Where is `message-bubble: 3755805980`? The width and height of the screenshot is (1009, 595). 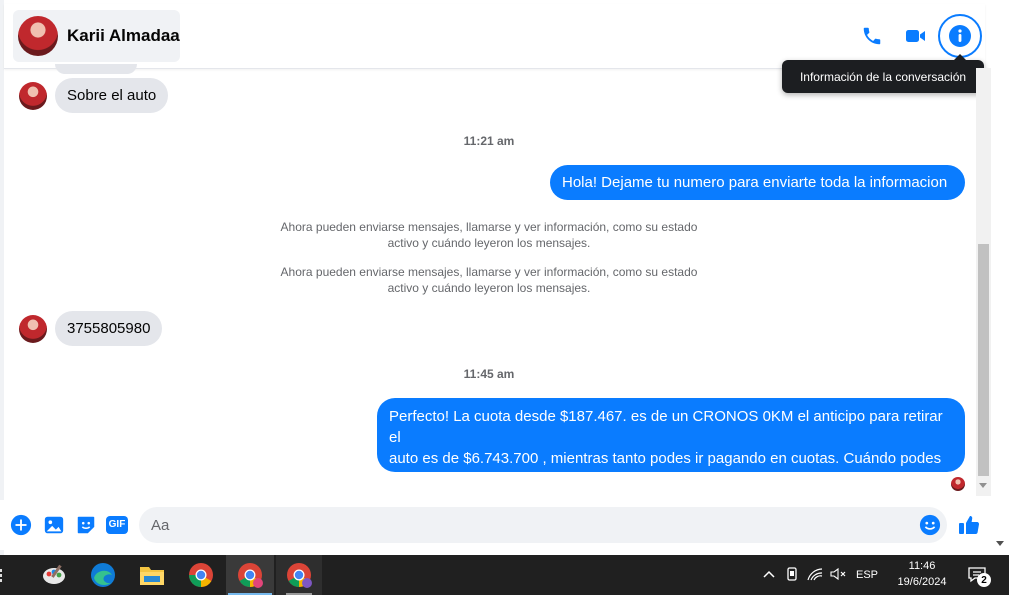
message-bubble: 3755805980 is located at coordinates (109, 328).